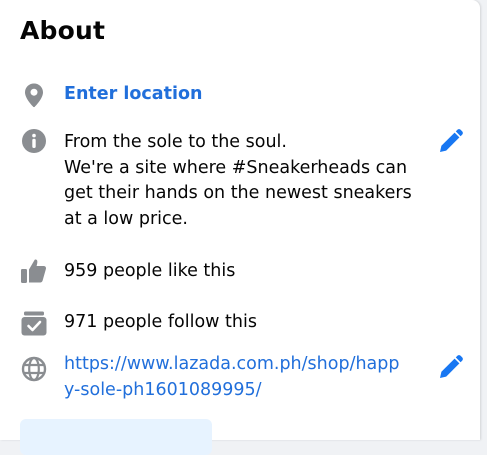  What do you see at coordinates (236, 167) in the screenshot?
I see `description-line: We're a site where #Sneakerheads can` at bounding box center [236, 167].